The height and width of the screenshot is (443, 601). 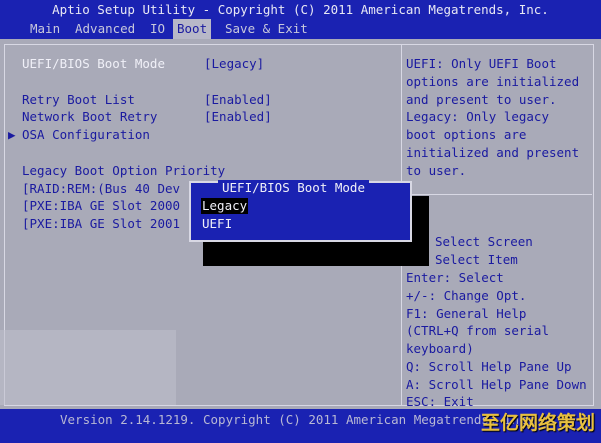 What do you see at coordinates (225, 206) in the screenshot?
I see `popup-option-legacy: Legacy` at bounding box center [225, 206].